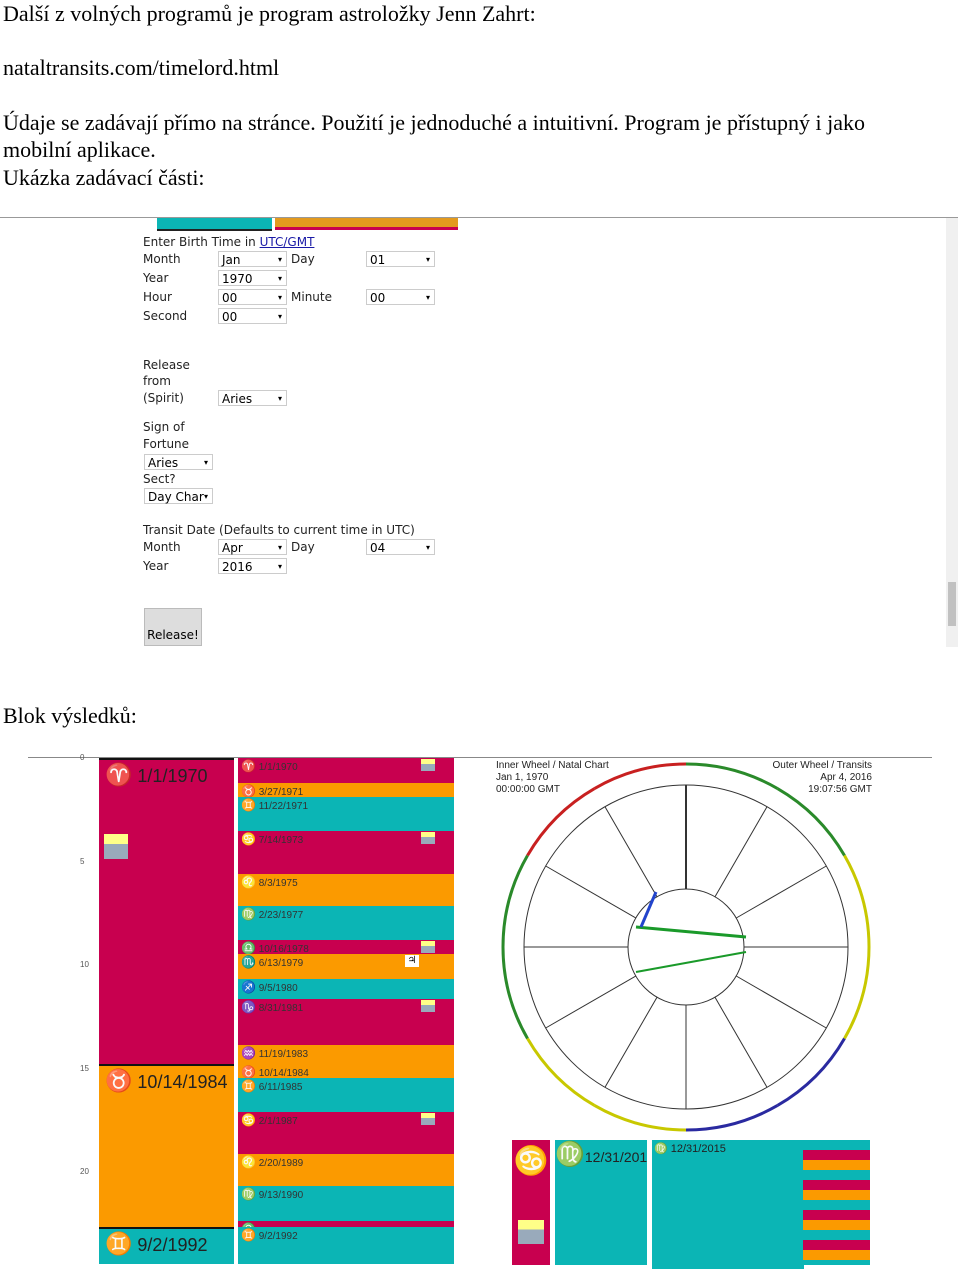 This screenshot has width=960, height=1269. Describe the element at coordinates (281, 792) in the screenshot. I see `period-date: 3/27/1971` at that location.